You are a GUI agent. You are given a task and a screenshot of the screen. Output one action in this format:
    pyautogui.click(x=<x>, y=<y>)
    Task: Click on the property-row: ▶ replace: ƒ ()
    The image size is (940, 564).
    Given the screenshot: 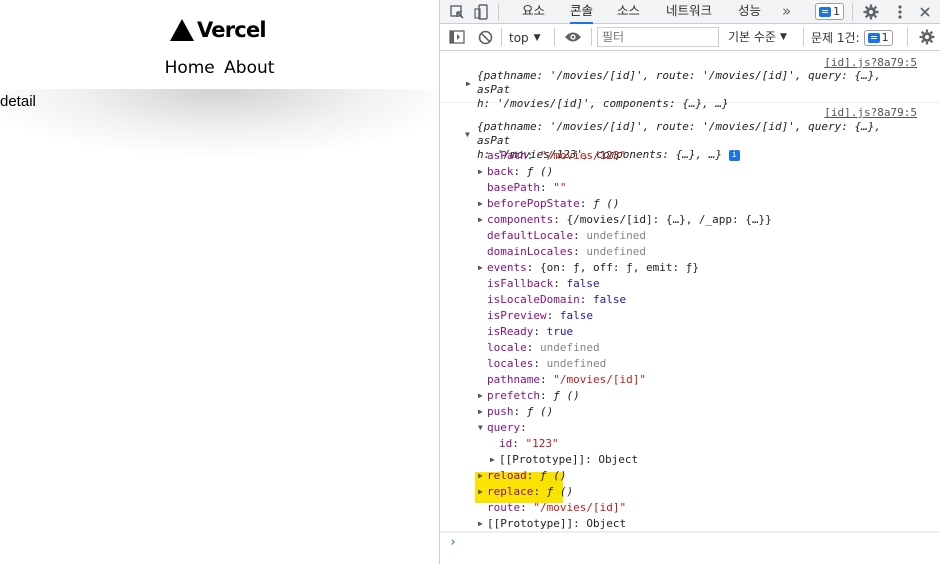 What is the action you would take?
    pyautogui.click(x=526, y=492)
    